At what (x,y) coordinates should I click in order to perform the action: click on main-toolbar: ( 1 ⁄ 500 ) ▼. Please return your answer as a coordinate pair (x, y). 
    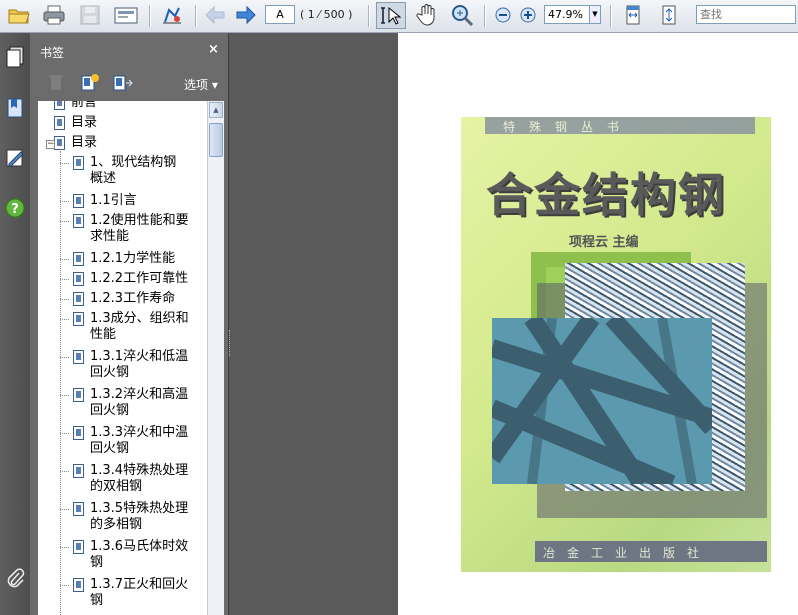
    Looking at the image, I should click on (399, 16).